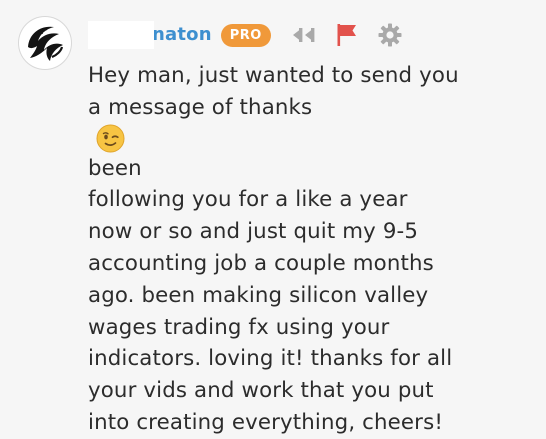 This screenshot has height=439, width=546. I want to click on reply-quote-icon, so click(303, 35).